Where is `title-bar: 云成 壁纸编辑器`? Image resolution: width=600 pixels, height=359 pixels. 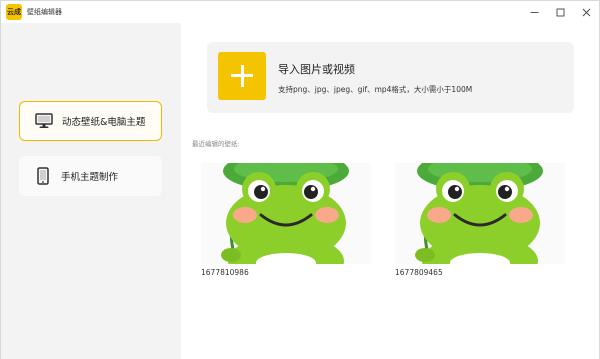 title-bar: 云成 壁纸编辑器 is located at coordinates (300, 12).